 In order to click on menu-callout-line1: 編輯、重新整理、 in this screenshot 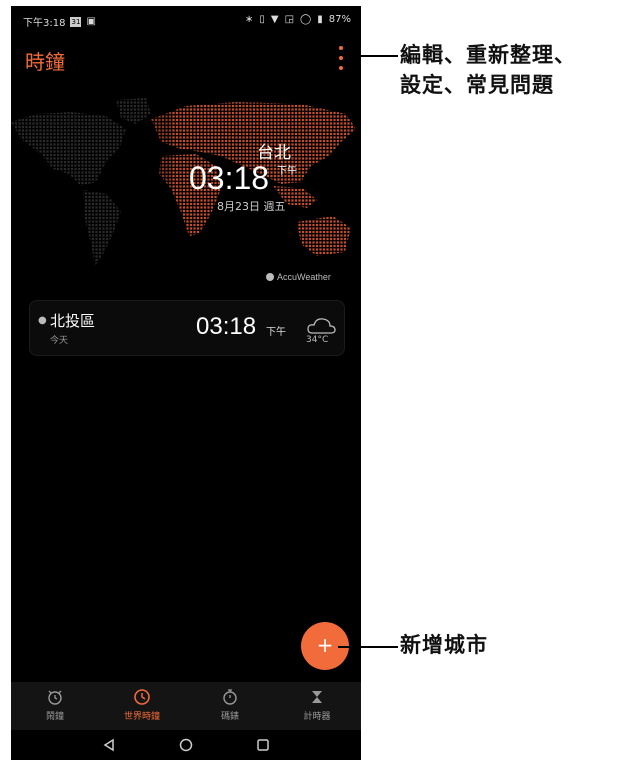, I will do `click(488, 55)`.